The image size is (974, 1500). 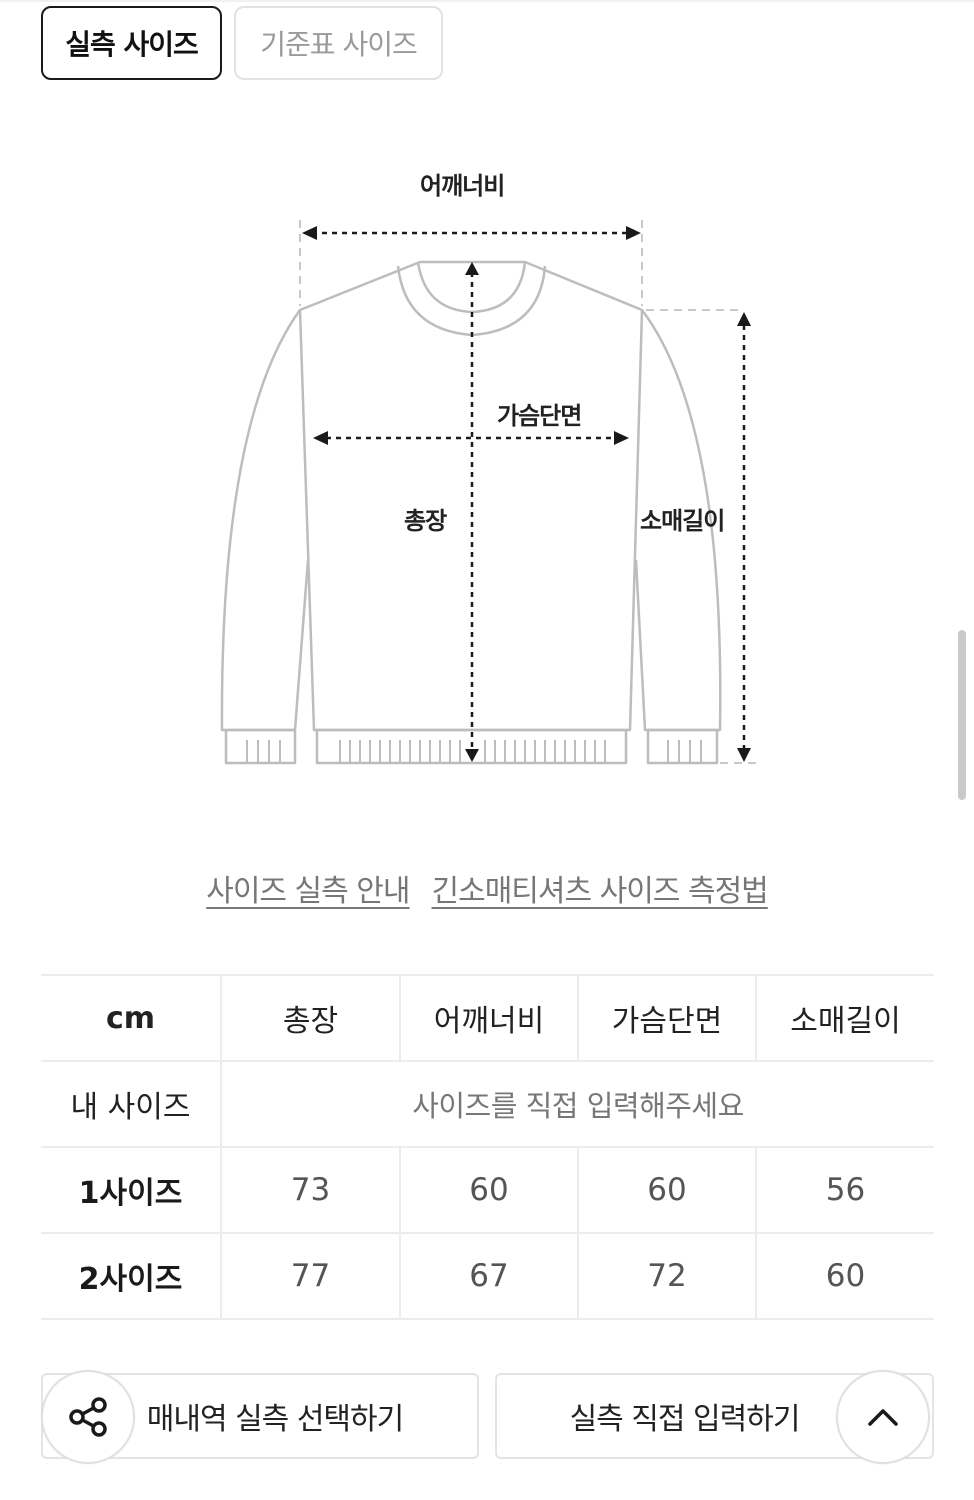 I want to click on table-header-row: cm 총장 어깨너비 가슴단면 소매길이, so click(x=487, y=1018).